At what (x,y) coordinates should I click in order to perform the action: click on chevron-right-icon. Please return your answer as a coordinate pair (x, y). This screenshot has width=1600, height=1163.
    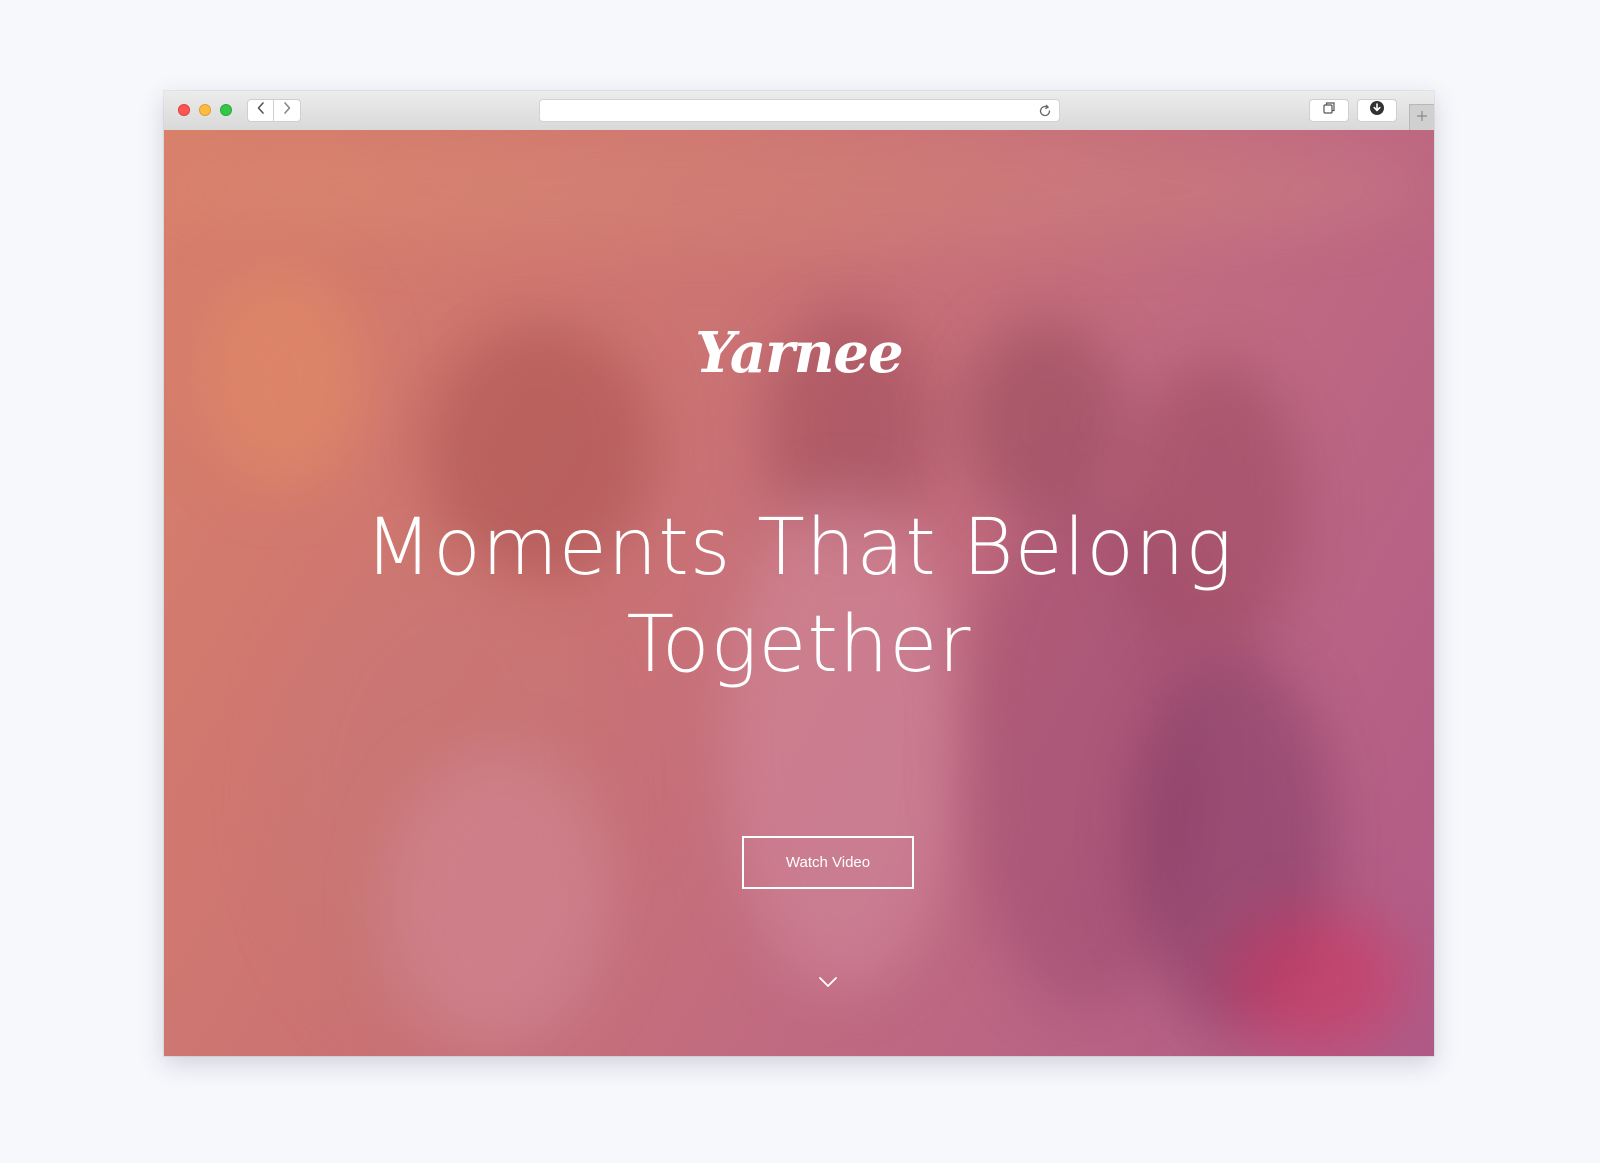
    Looking at the image, I should click on (287, 110).